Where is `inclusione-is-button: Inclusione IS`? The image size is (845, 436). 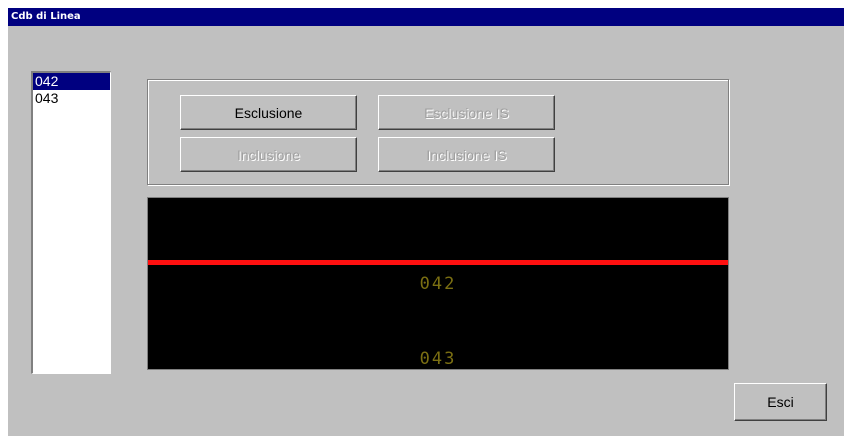 inclusione-is-button: Inclusione IS is located at coordinates (466, 154).